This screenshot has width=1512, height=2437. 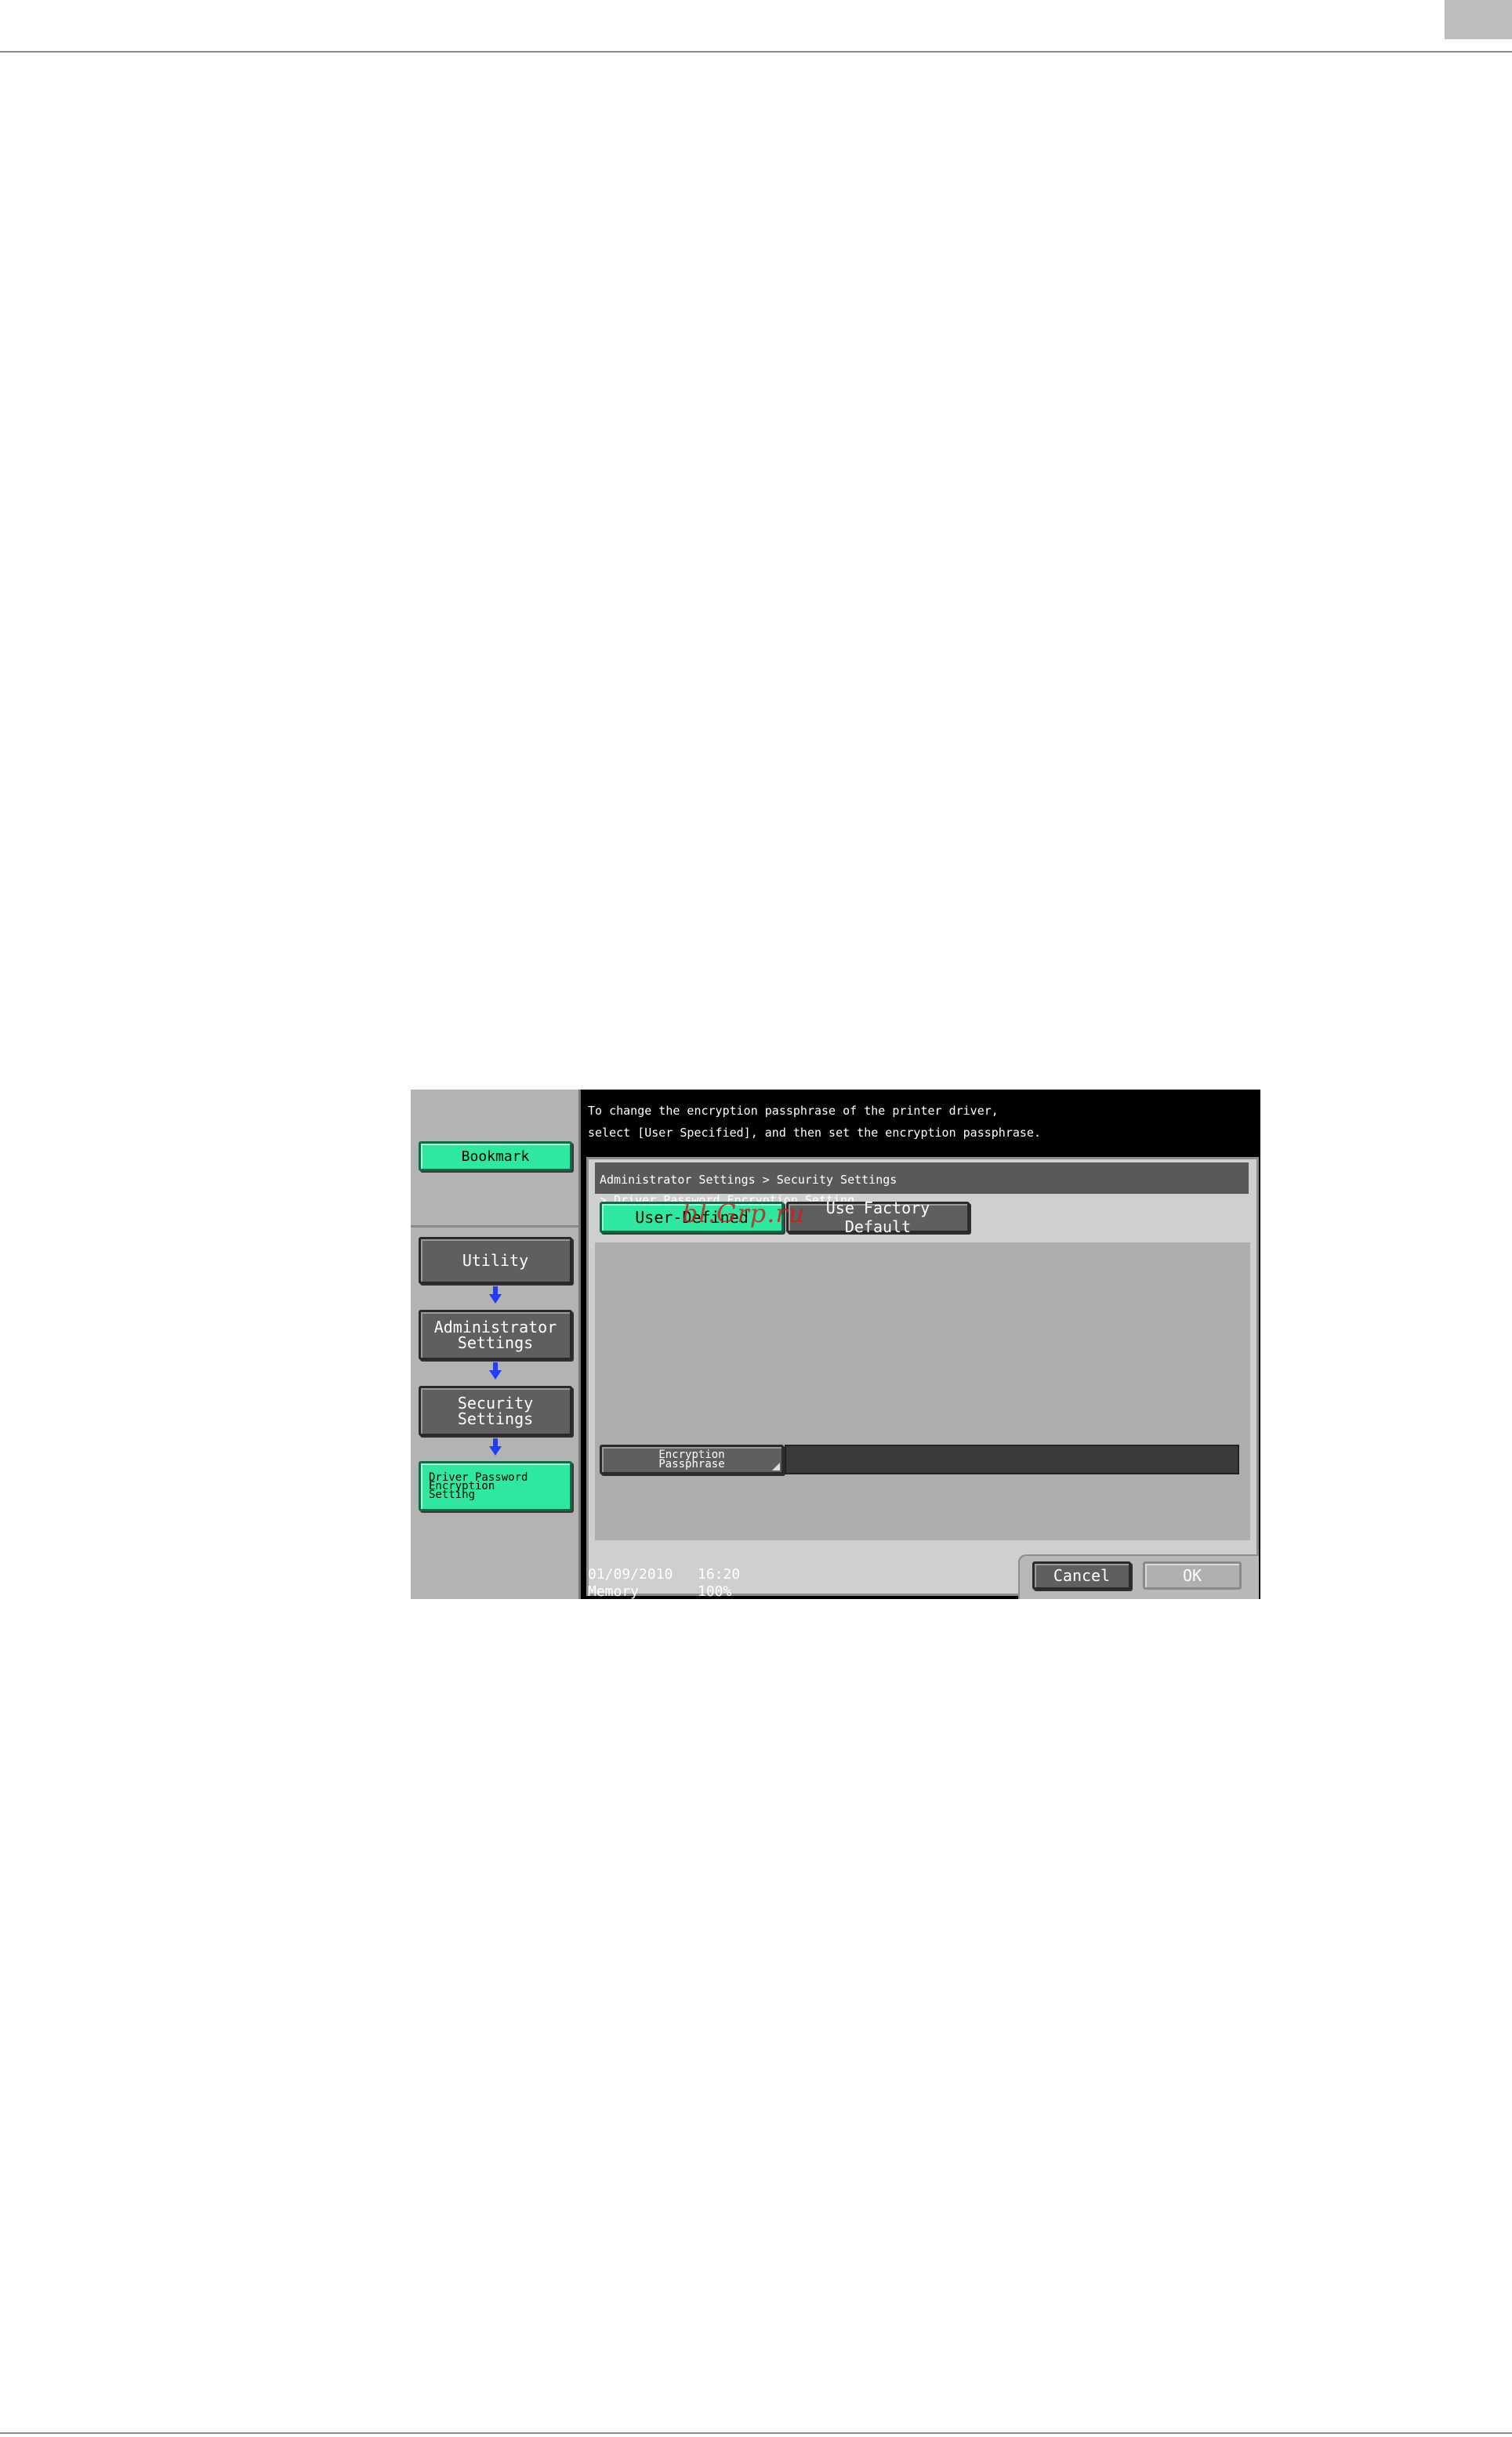 What do you see at coordinates (756, 2433) in the screenshot?
I see `footer-rule` at bounding box center [756, 2433].